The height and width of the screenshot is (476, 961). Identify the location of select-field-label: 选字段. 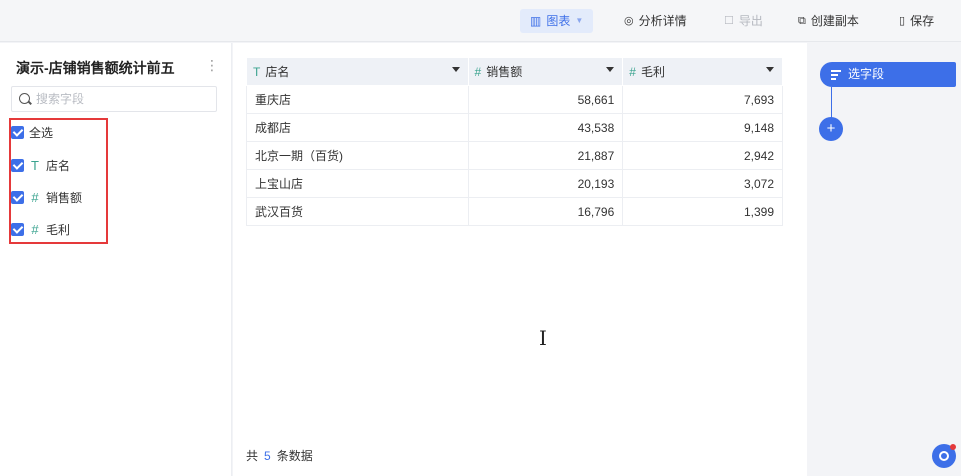
(866, 74).